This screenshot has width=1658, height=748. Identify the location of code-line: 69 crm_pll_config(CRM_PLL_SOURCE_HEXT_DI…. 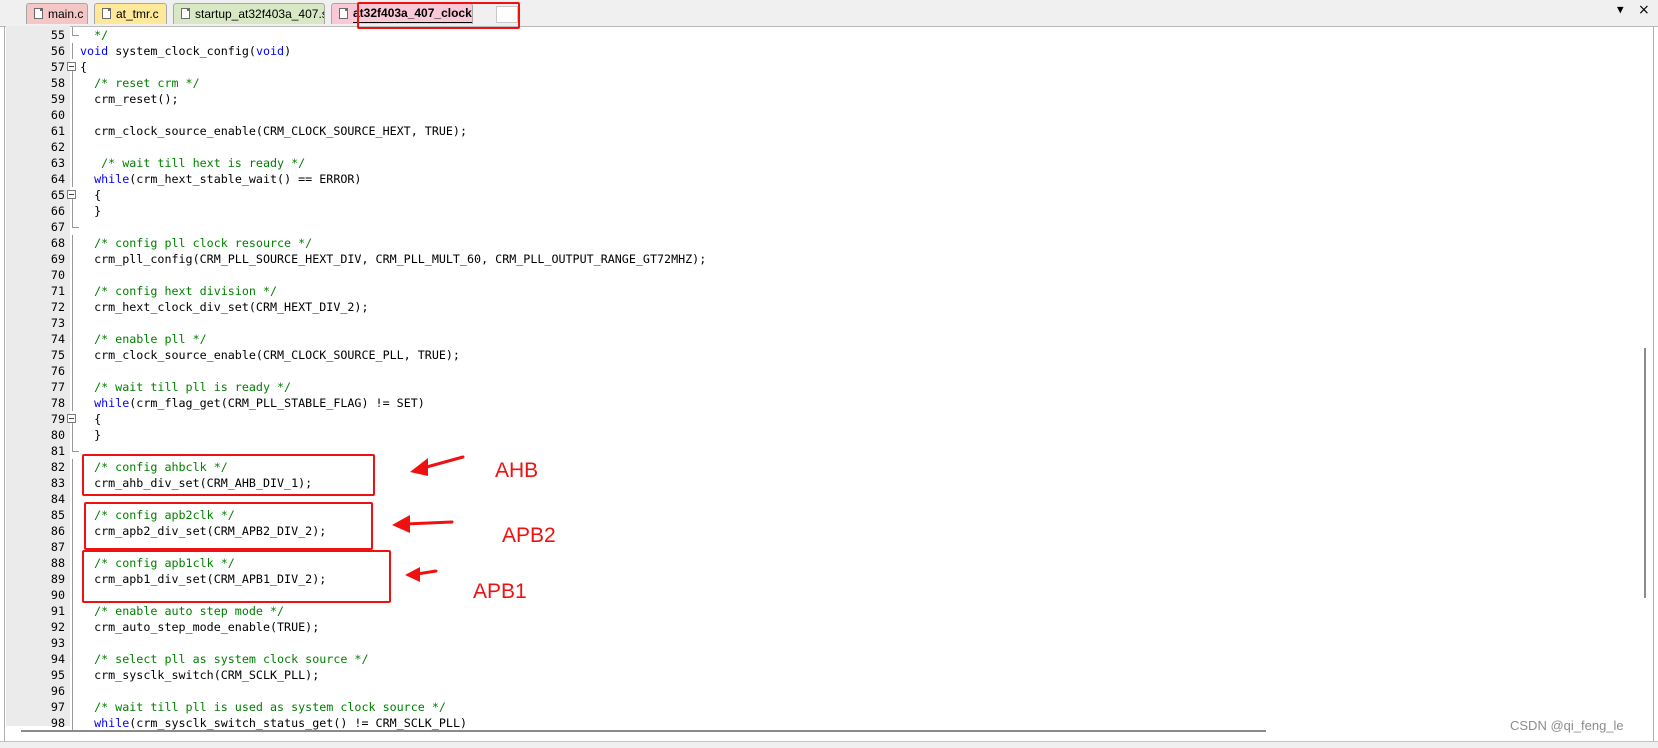
(820, 259).